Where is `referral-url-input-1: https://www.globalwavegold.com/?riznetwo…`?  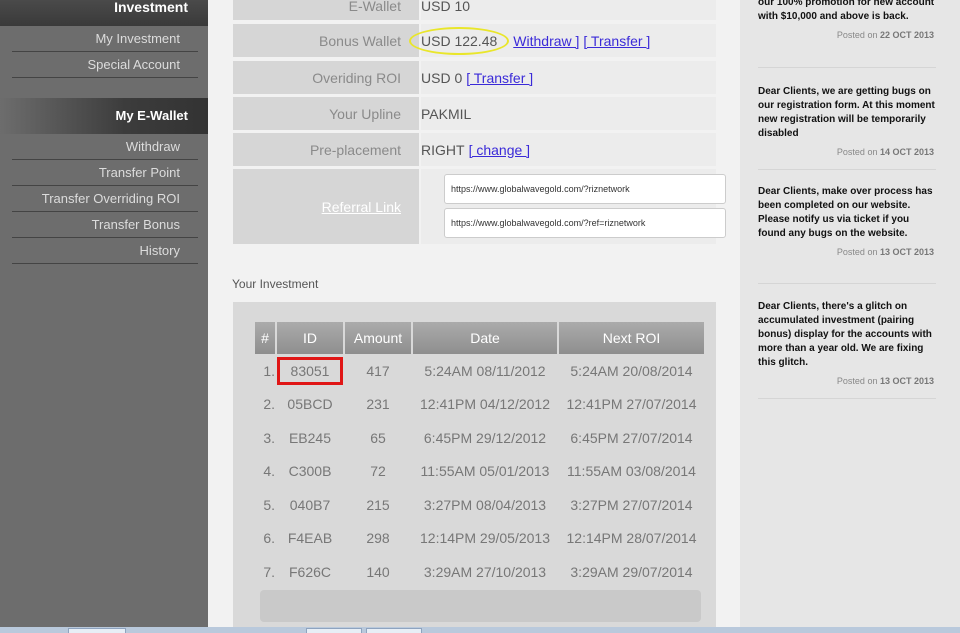 referral-url-input-1: https://www.globalwavegold.com/?riznetwo… is located at coordinates (585, 189).